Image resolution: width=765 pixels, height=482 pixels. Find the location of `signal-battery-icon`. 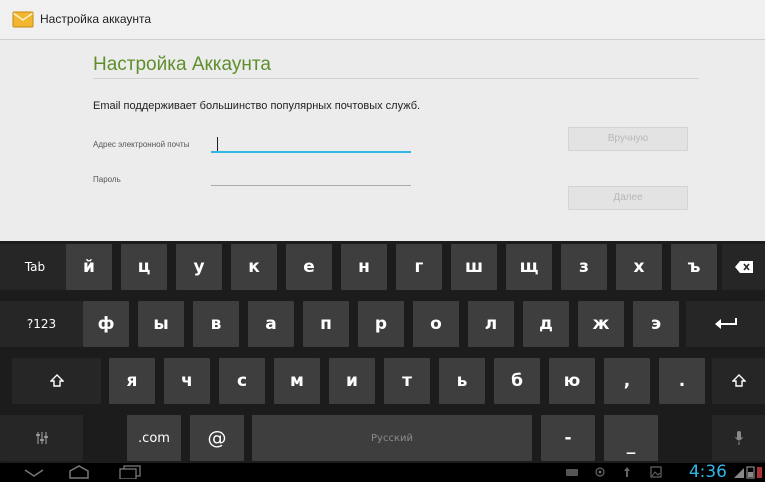

signal-battery-icon is located at coordinates (748, 472).